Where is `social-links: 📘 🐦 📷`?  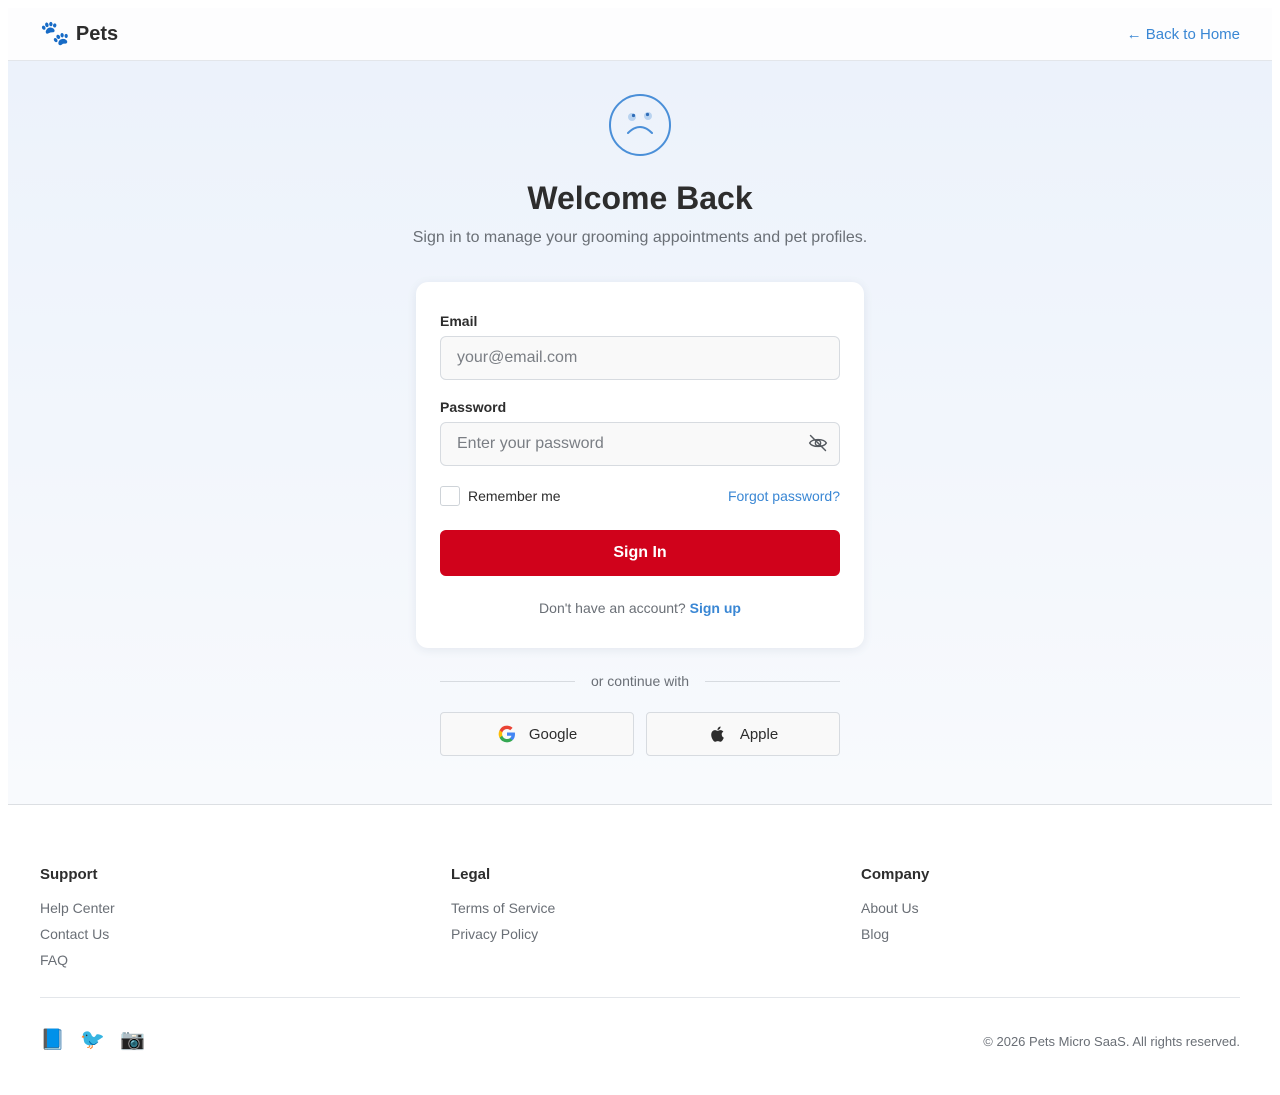 social-links: 📘 🐦 📷 is located at coordinates (92, 1040).